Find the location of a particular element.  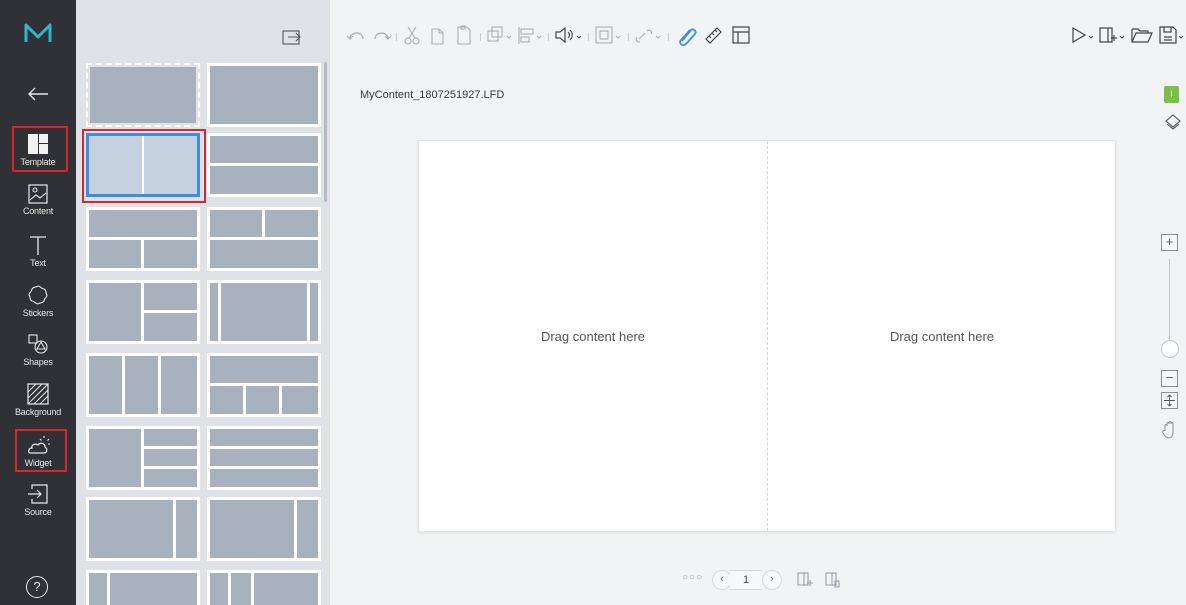

back-arrow-icon is located at coordinates (38, 94).